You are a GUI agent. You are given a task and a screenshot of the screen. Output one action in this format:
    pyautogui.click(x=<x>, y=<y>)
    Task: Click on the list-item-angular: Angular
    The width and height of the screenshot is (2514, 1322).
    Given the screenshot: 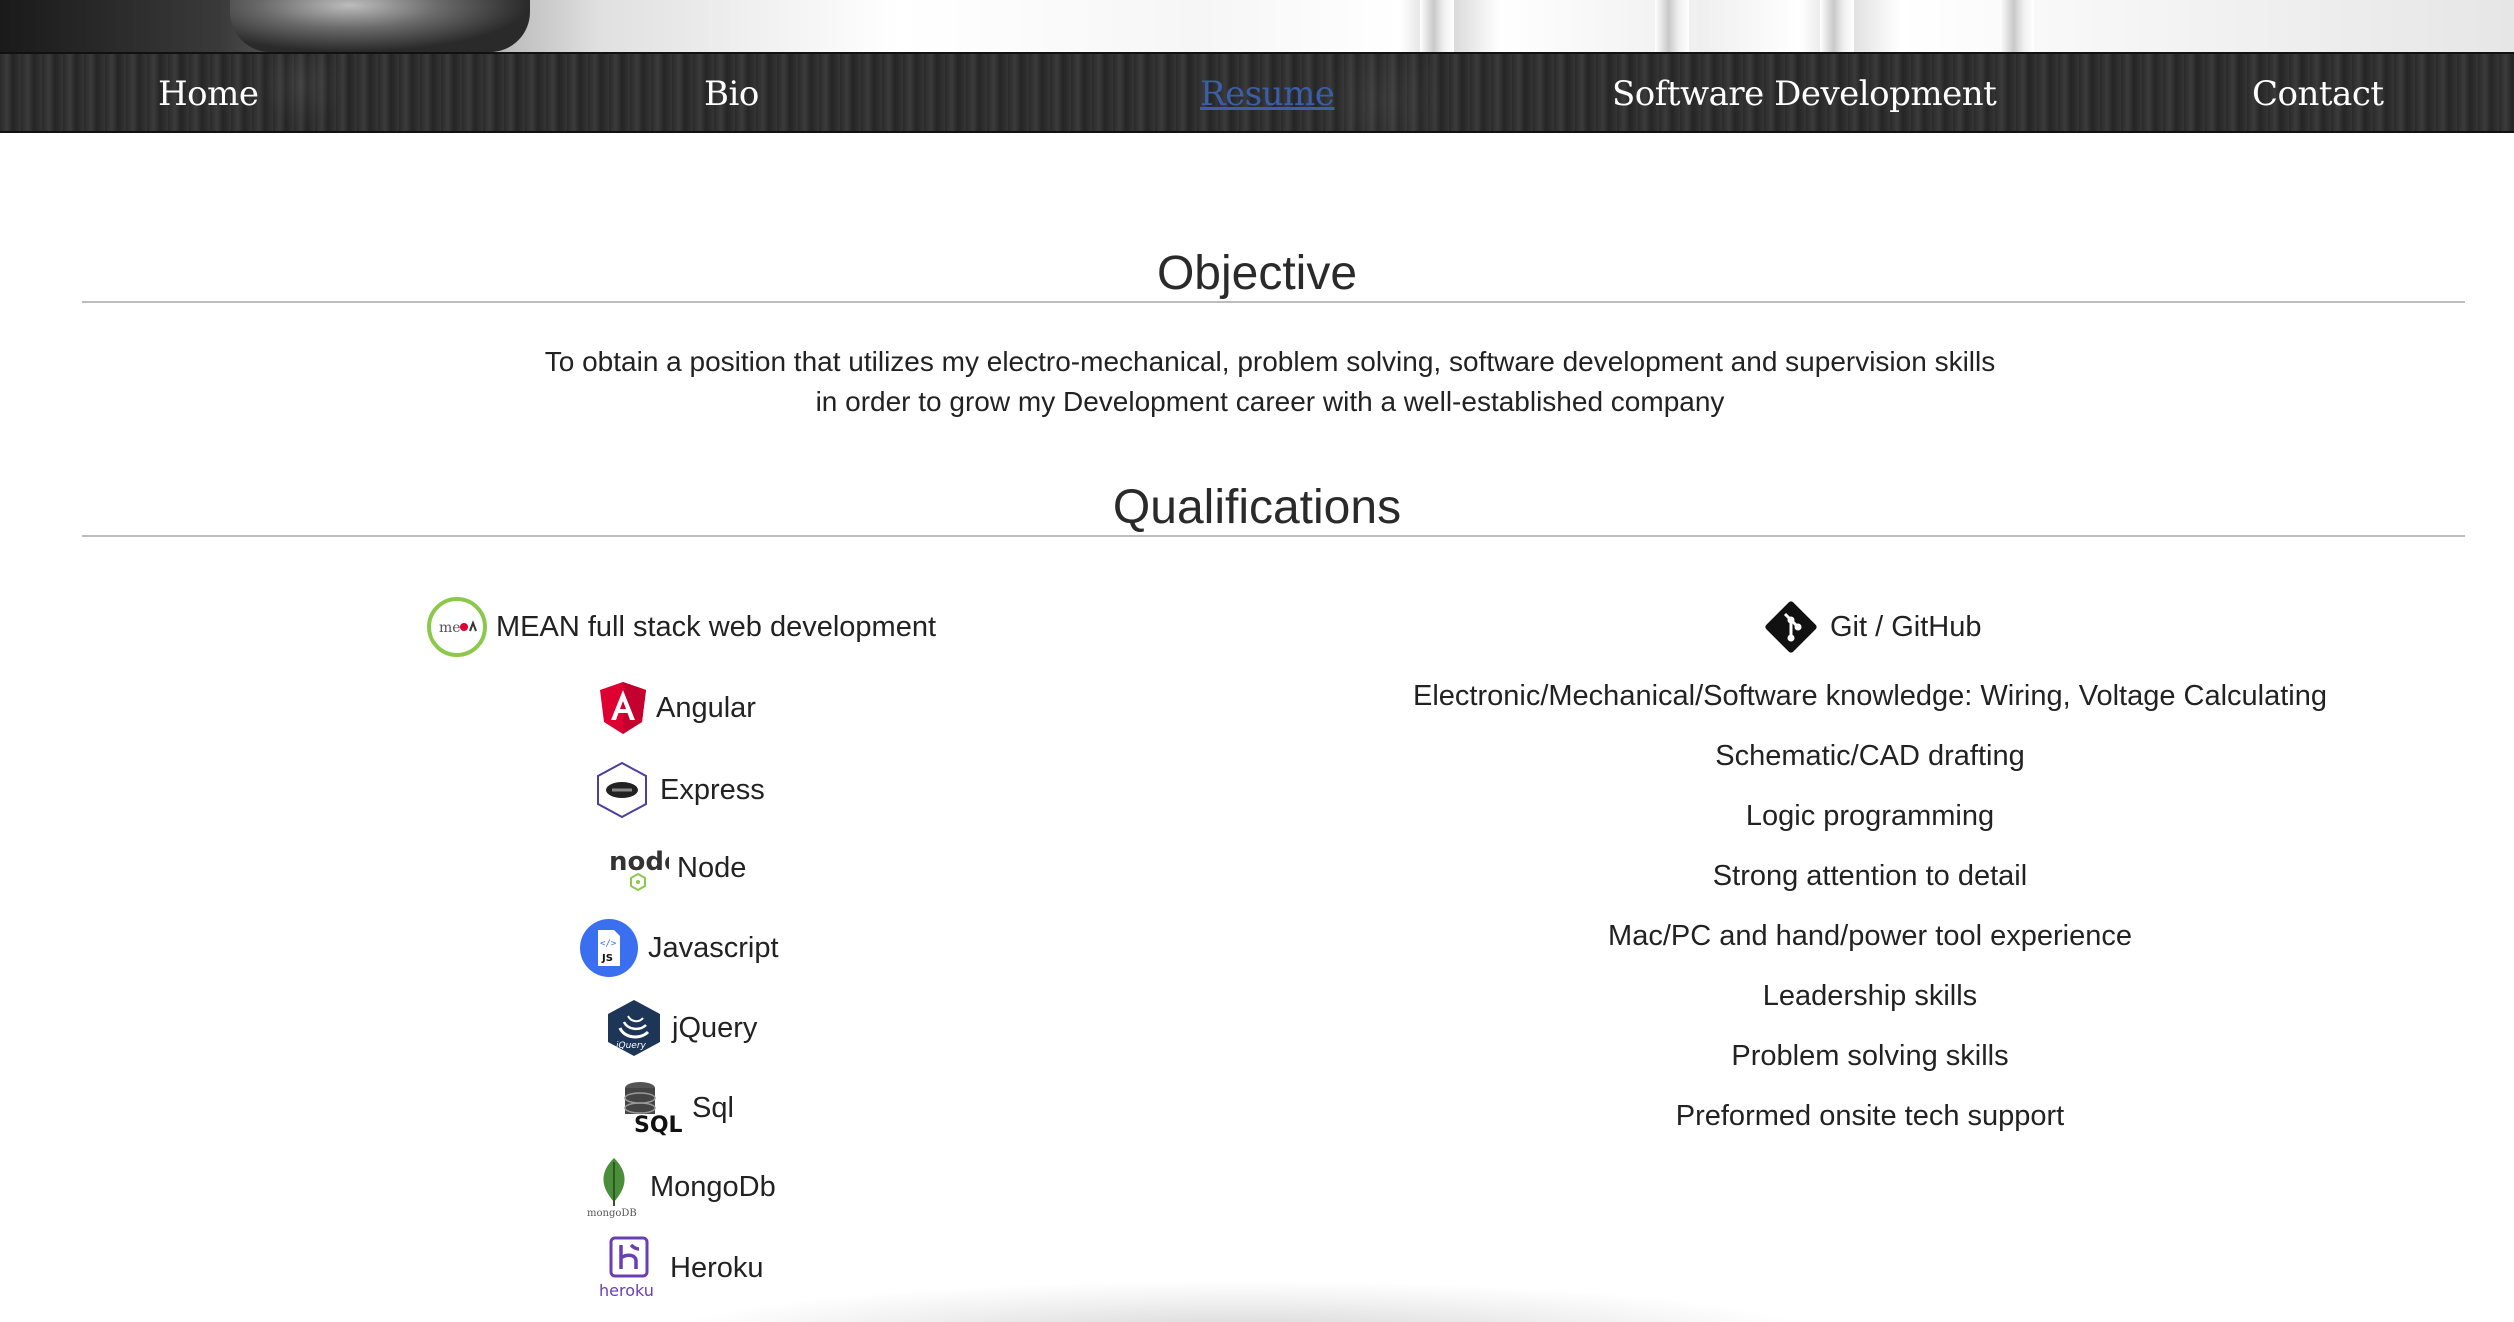 What is the action you would take?
    pyautogui.click(x=677, y=708)
    